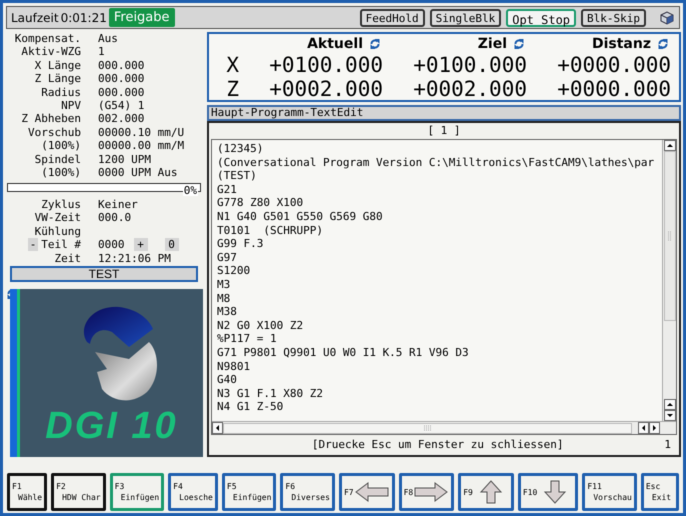  What do you see at coordinates (57, 218) in the screenshot?
I see `param-label: VW-Zeit` at bounding box center [57, 218].